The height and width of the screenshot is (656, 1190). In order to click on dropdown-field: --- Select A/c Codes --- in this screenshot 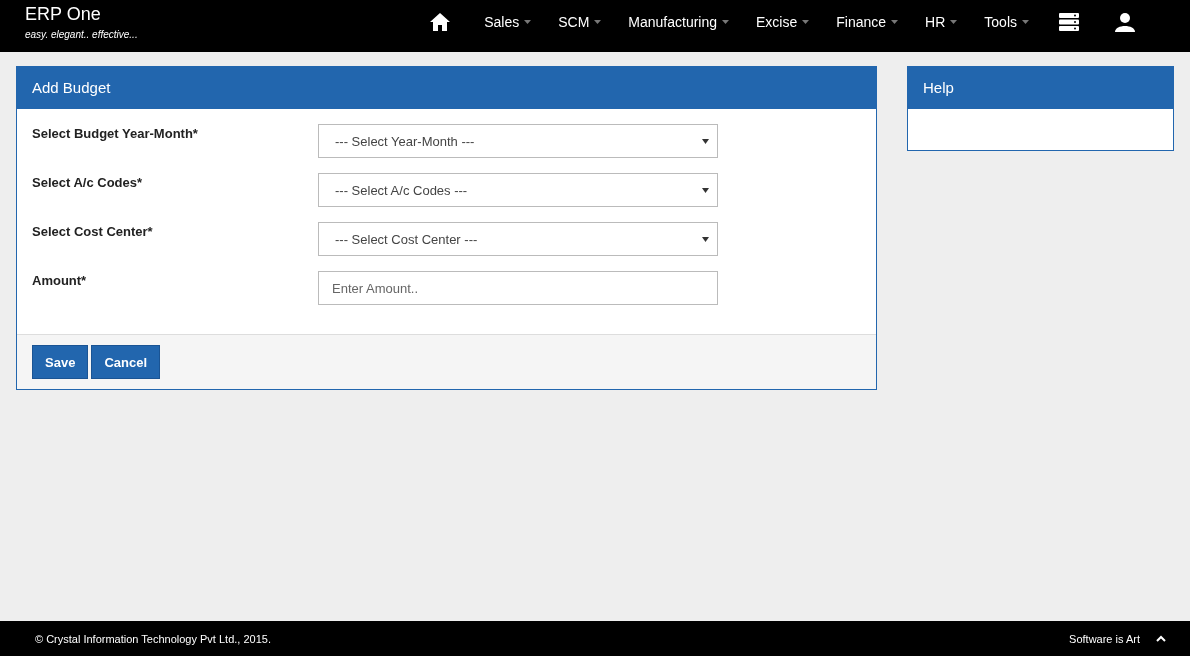, I will do `click(518, 190)`.